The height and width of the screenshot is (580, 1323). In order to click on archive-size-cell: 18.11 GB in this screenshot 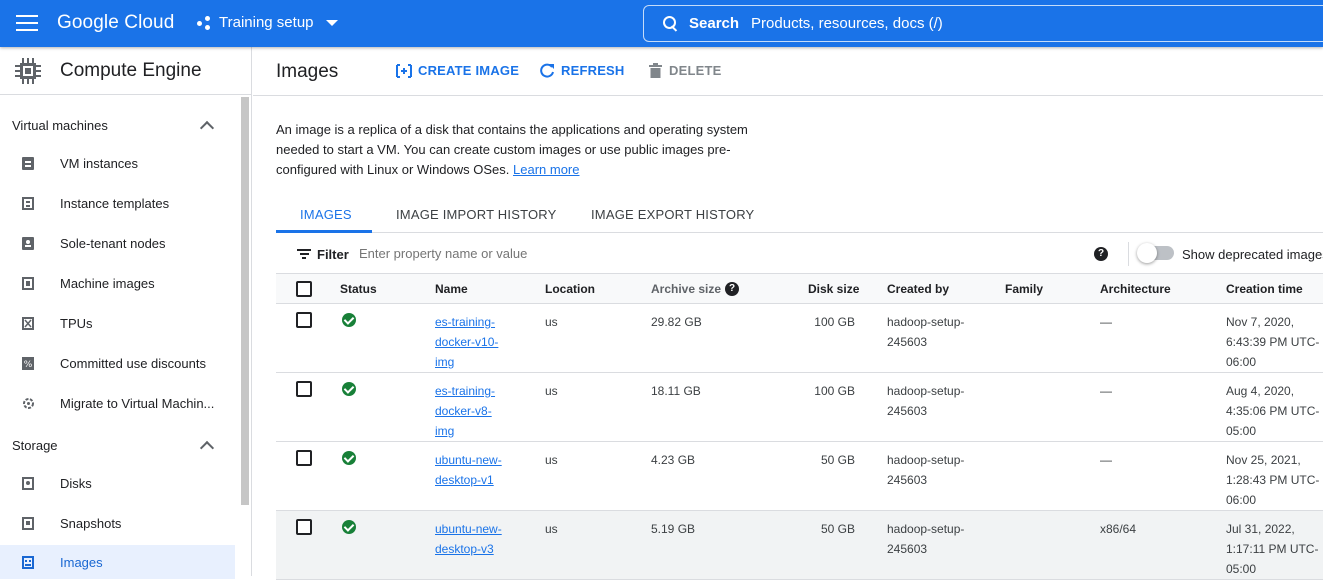, I will do `click(676, 391)`.